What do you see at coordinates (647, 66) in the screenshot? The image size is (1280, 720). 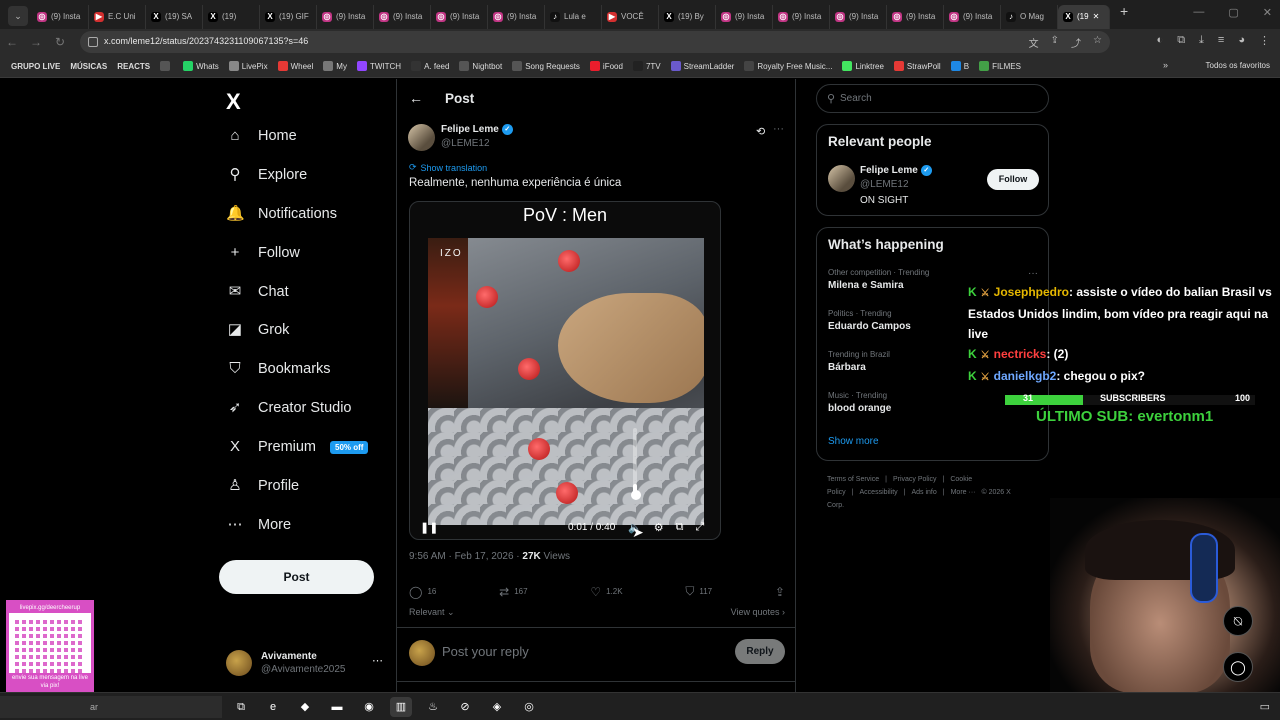 I see `bookmark-item: 7TV` at bounding box center [647, 66].